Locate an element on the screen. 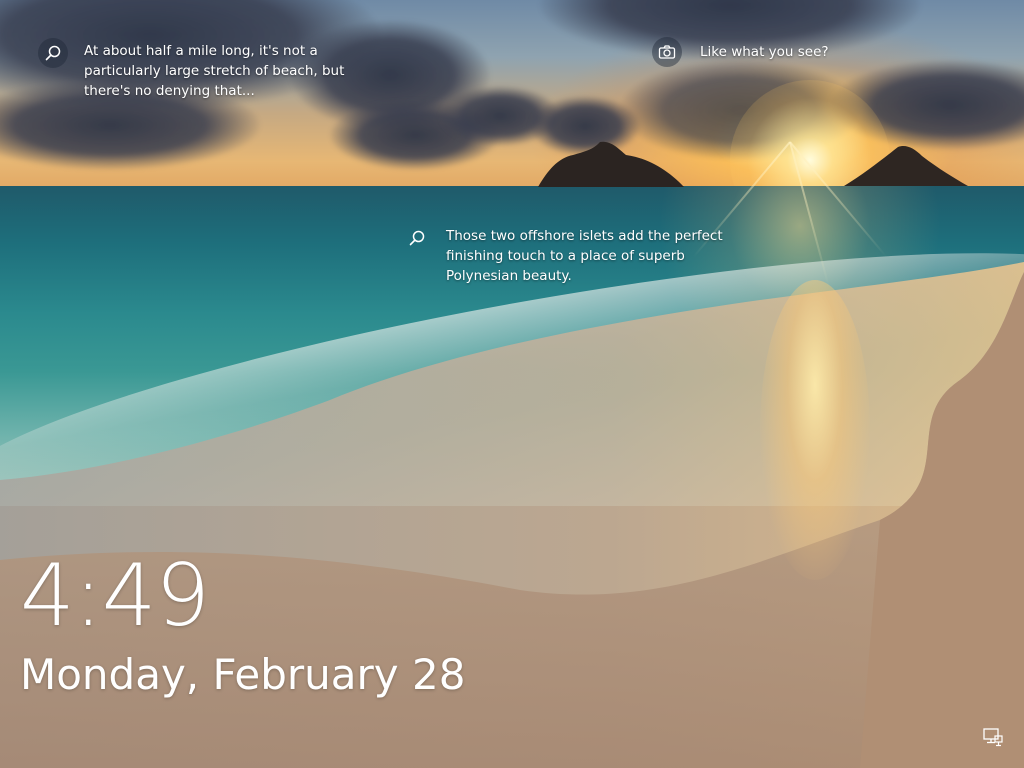  like-what-you-see-label: Like what you see? is located at coordinates (764, 52).